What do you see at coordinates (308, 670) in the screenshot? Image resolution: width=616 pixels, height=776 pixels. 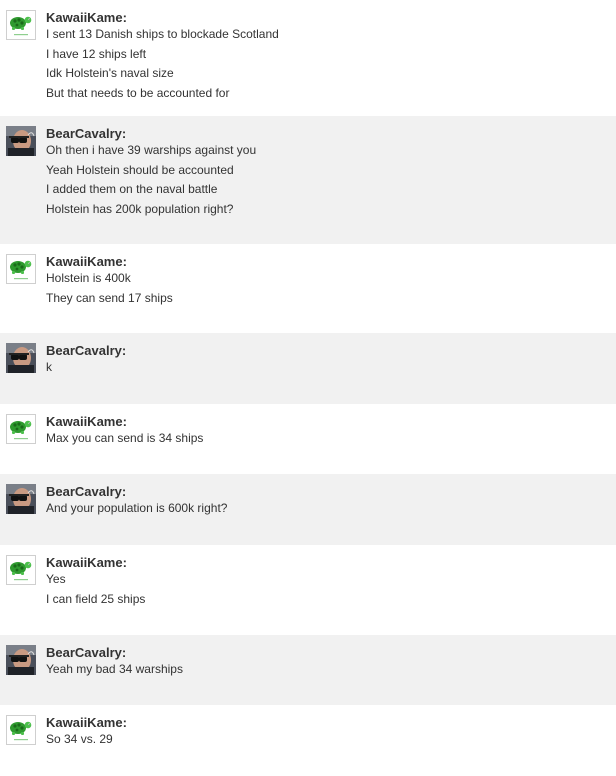 I see `chat-message: BearCavalry: Yeah my bad 34 warships` at bounding box center [308, 670].